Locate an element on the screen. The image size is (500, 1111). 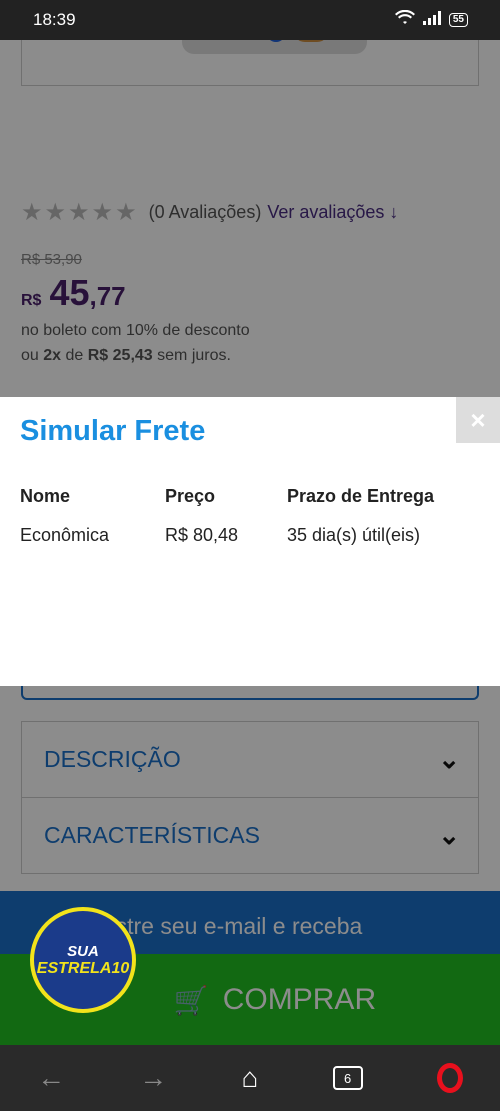
tabs-button: 6 is located at coordinates (347, 1078).